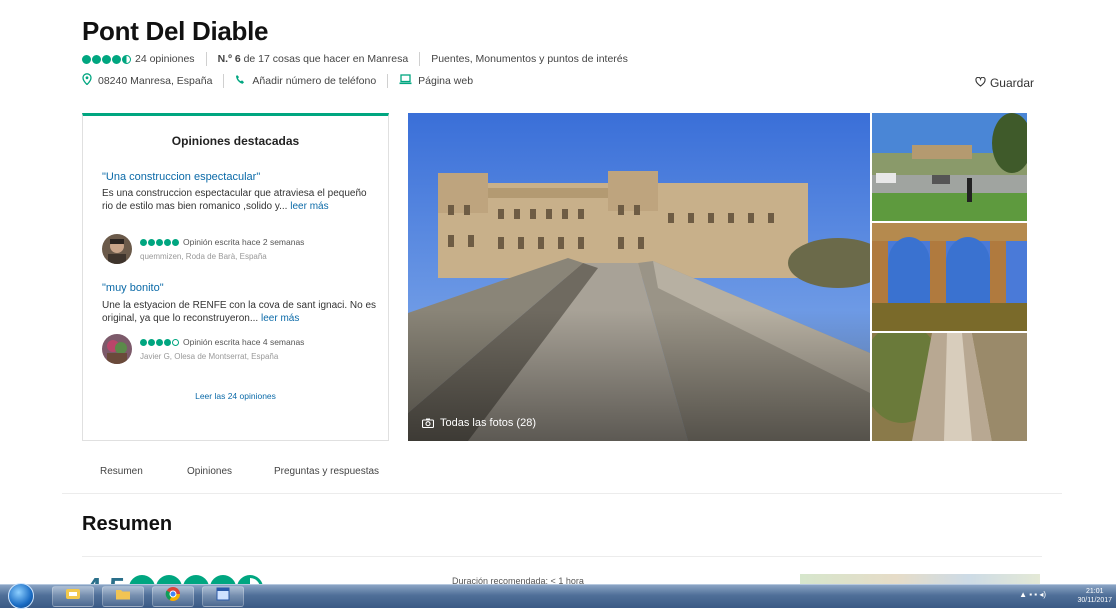 This screenshot has width=1116, height=609. Describe the element at coordinates (181, 177) in the screenshot. I see `review-title: "Una construccion espectacular"` at that location.